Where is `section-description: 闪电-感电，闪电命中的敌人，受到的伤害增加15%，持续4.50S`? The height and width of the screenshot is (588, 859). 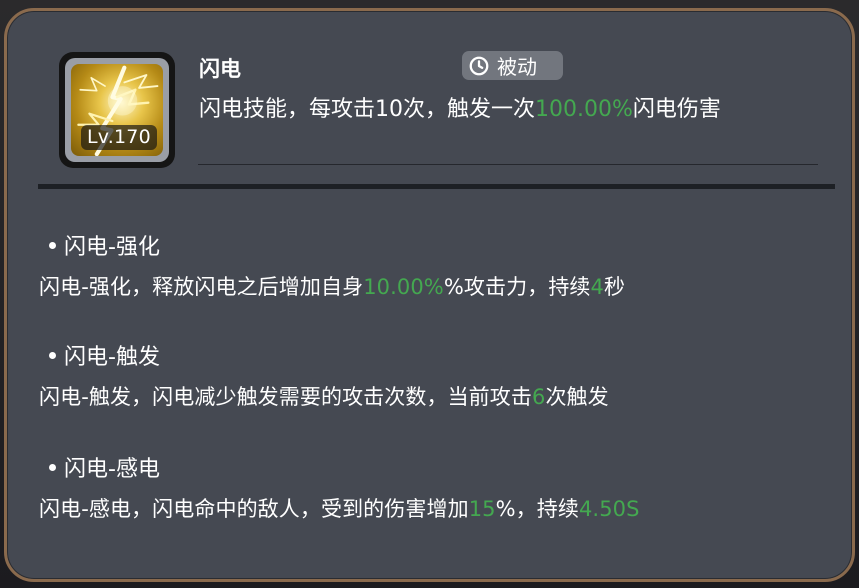 section-description: 闪电-感电，闪电命中的敌人，受到的伤害增加15%，持续4.50S is located at coordinates (434, 508).